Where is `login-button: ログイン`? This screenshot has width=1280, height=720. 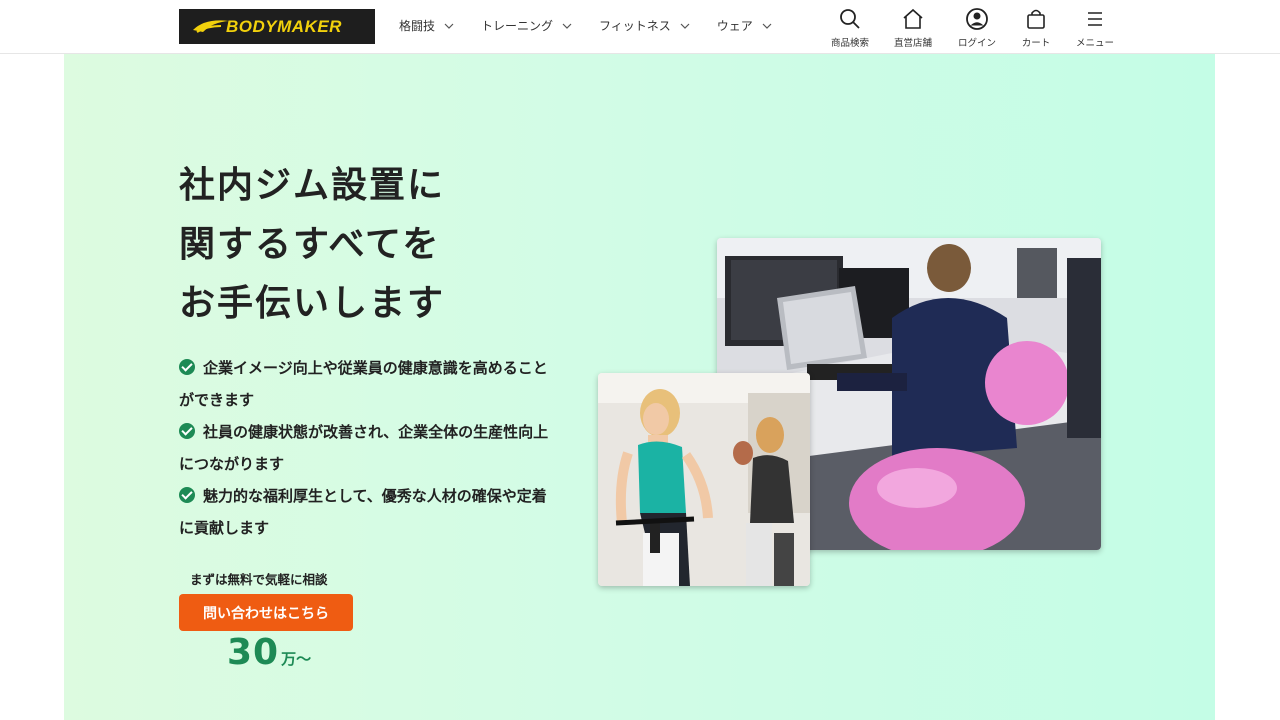 login-button: ログイン is located at coordinates (977, 28).